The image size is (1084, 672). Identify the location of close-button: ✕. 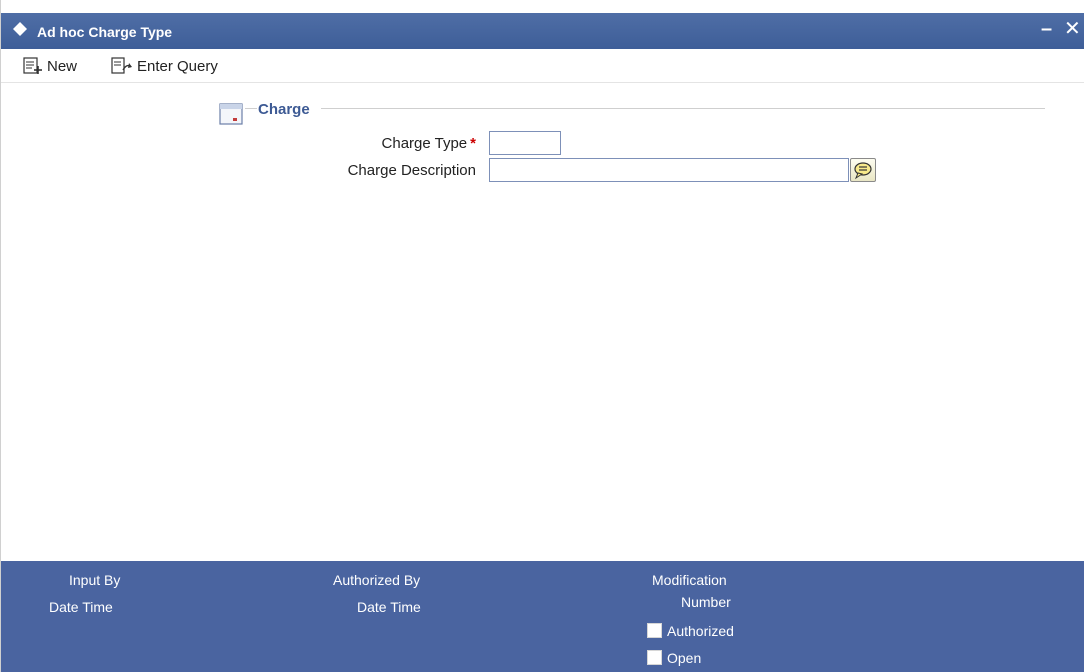
(1072, 29).